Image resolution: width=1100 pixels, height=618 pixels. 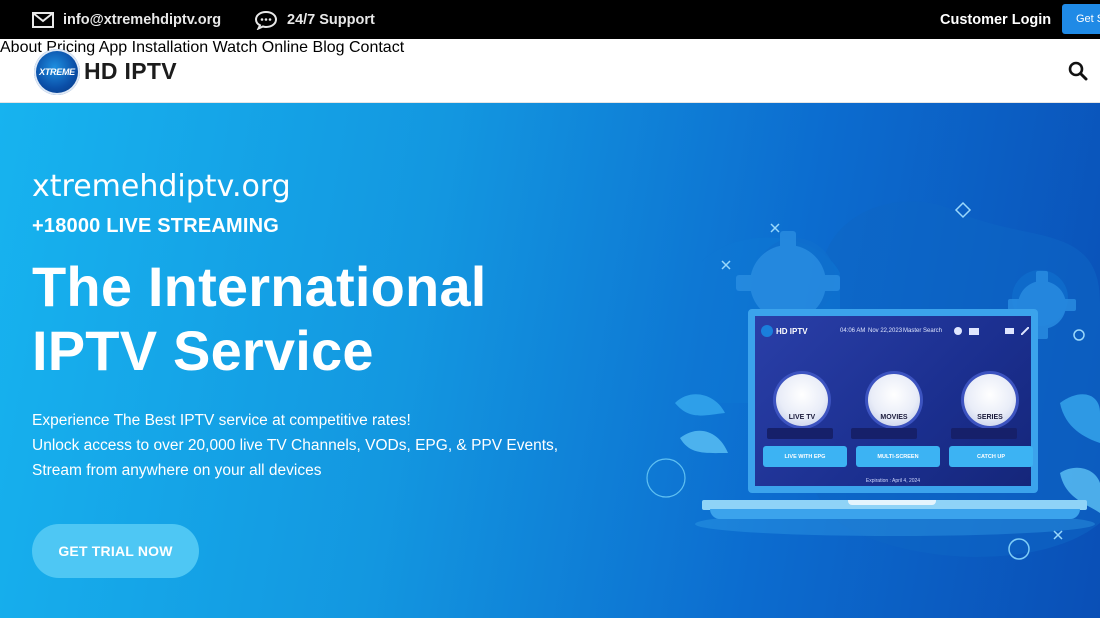 What do you see at coordinates (853, 331) in the screenshot?
I see `screen-time: 04:06 AM` at bounding box center [853, 331].